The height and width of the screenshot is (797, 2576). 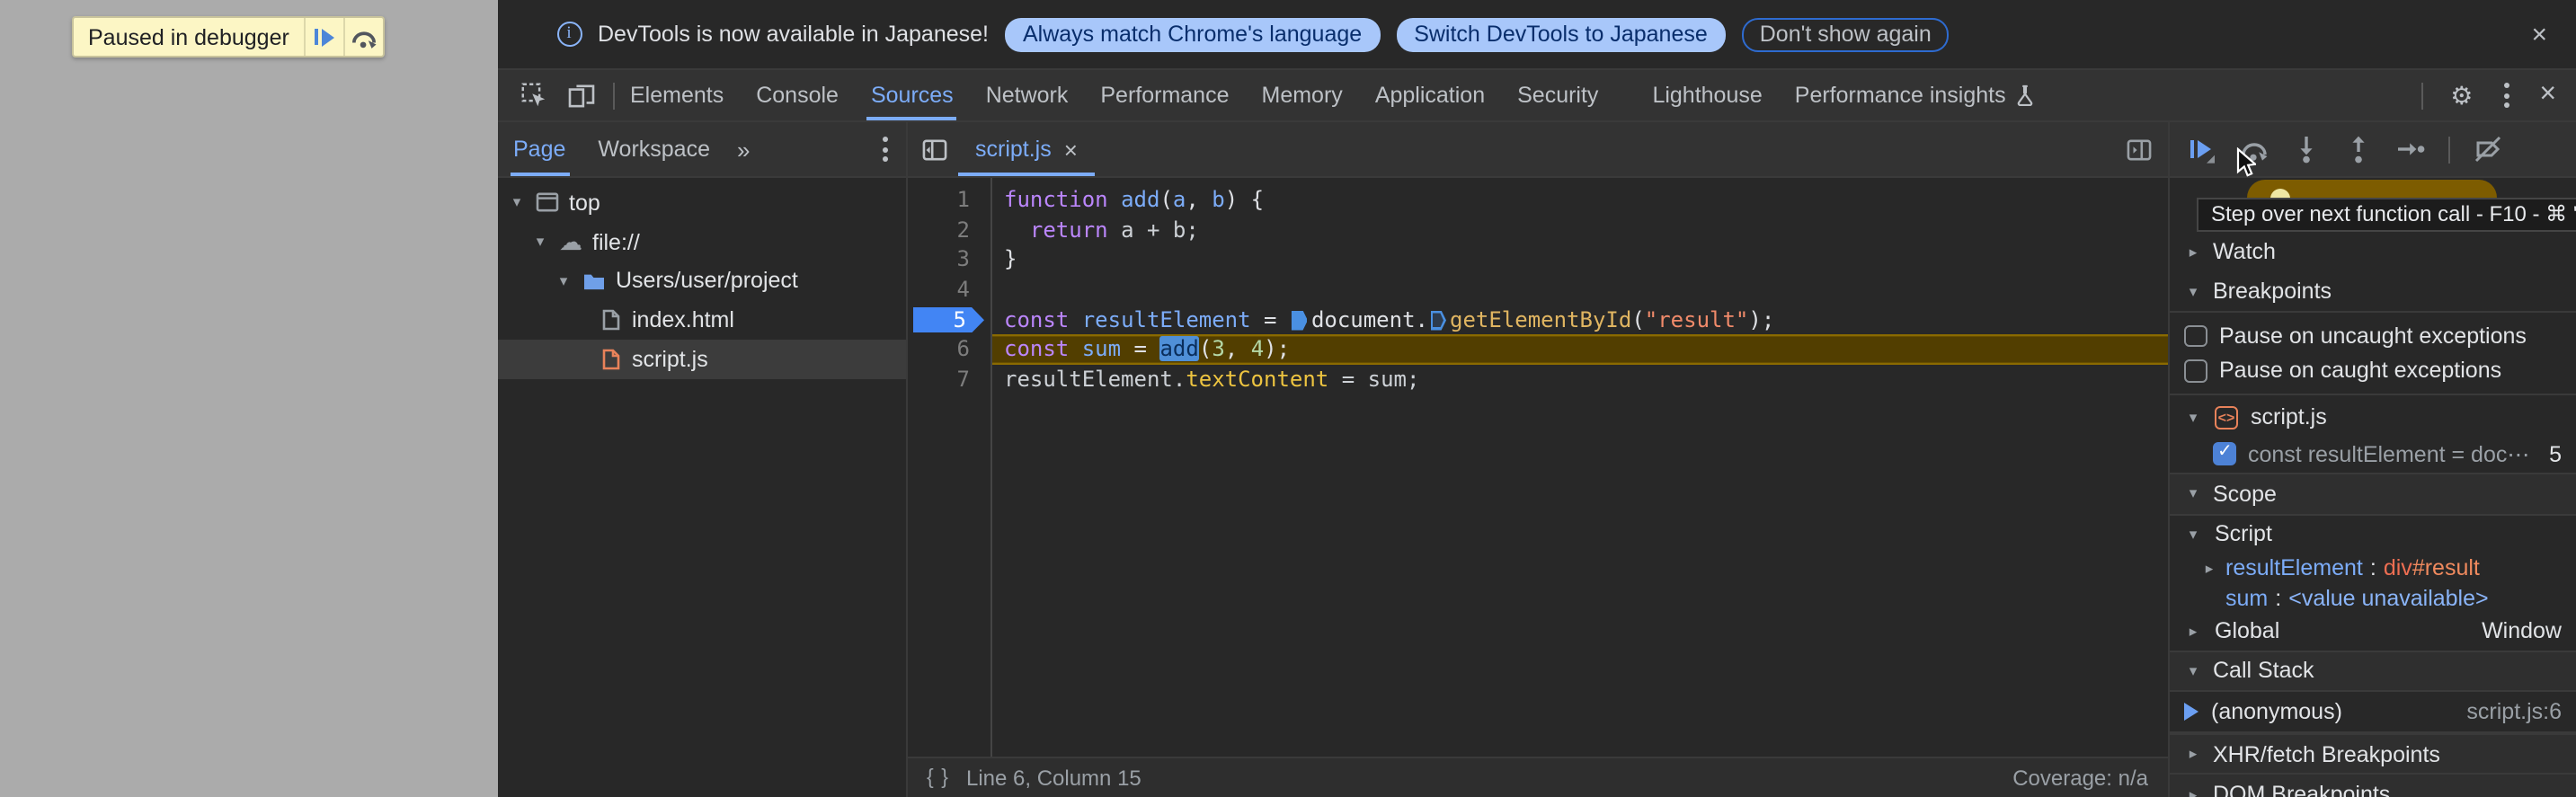 What do you see at coordinates (1537, 150) in the screenshot?
I see `editor-tabbar: script.js` at bounding box center [1537, 150].